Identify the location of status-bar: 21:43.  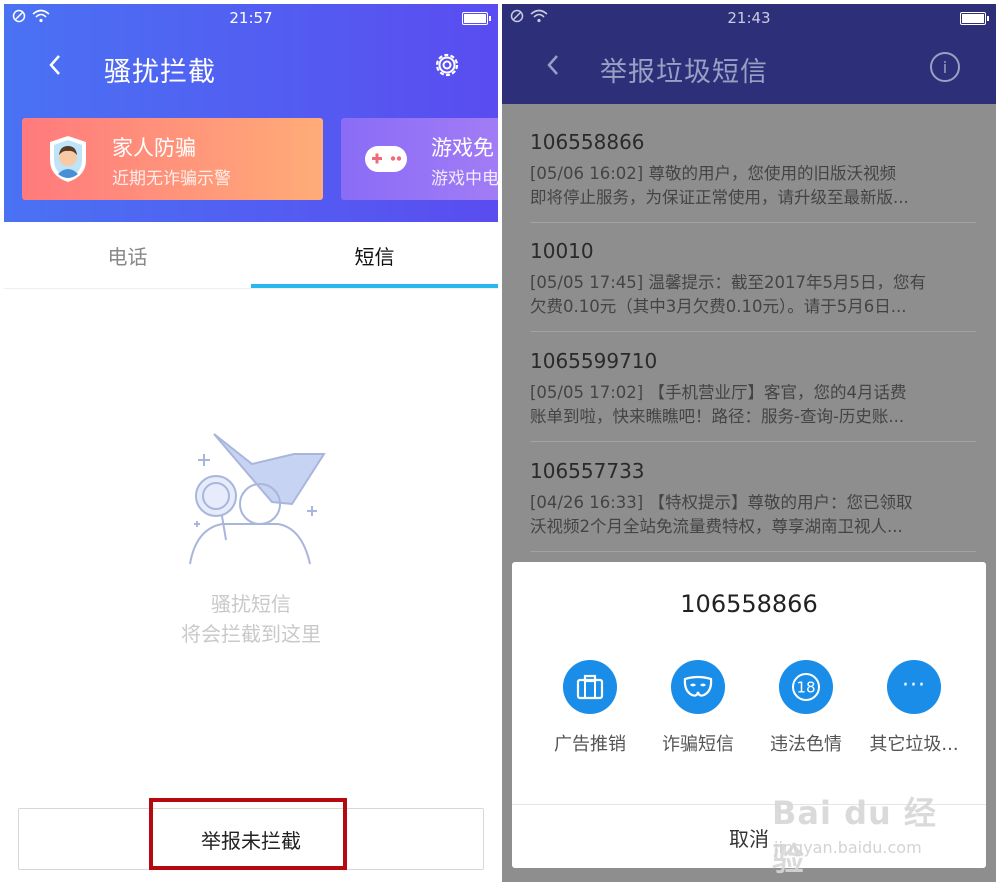
(749, 18).